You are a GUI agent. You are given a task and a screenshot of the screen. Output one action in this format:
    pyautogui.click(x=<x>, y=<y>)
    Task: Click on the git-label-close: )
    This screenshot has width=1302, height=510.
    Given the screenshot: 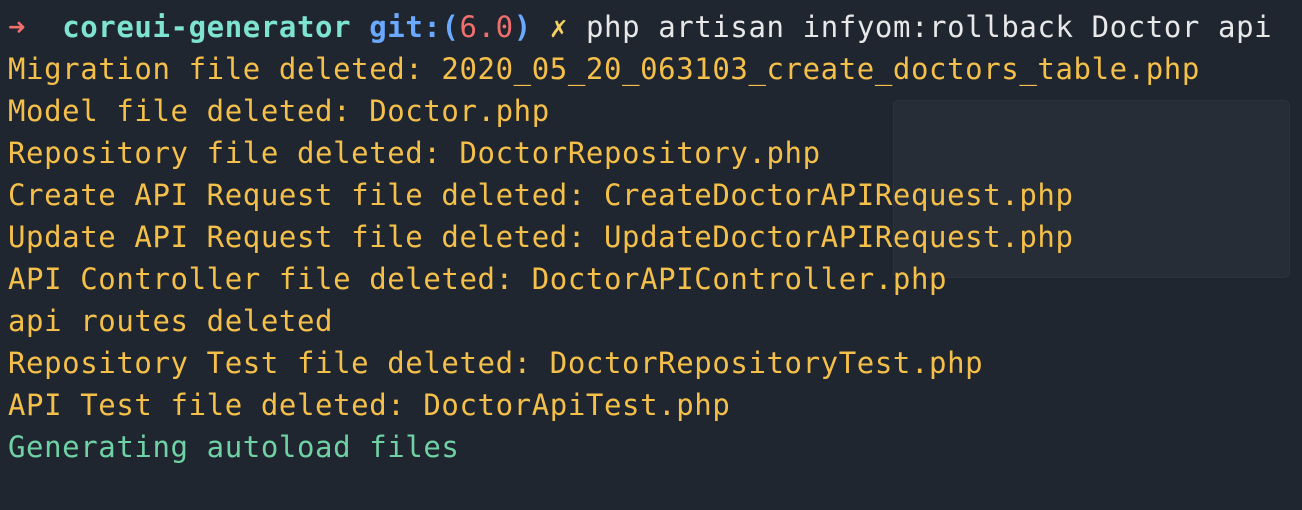 What is the action you would take?
    pyautogui.click(x=522, y=27)
    